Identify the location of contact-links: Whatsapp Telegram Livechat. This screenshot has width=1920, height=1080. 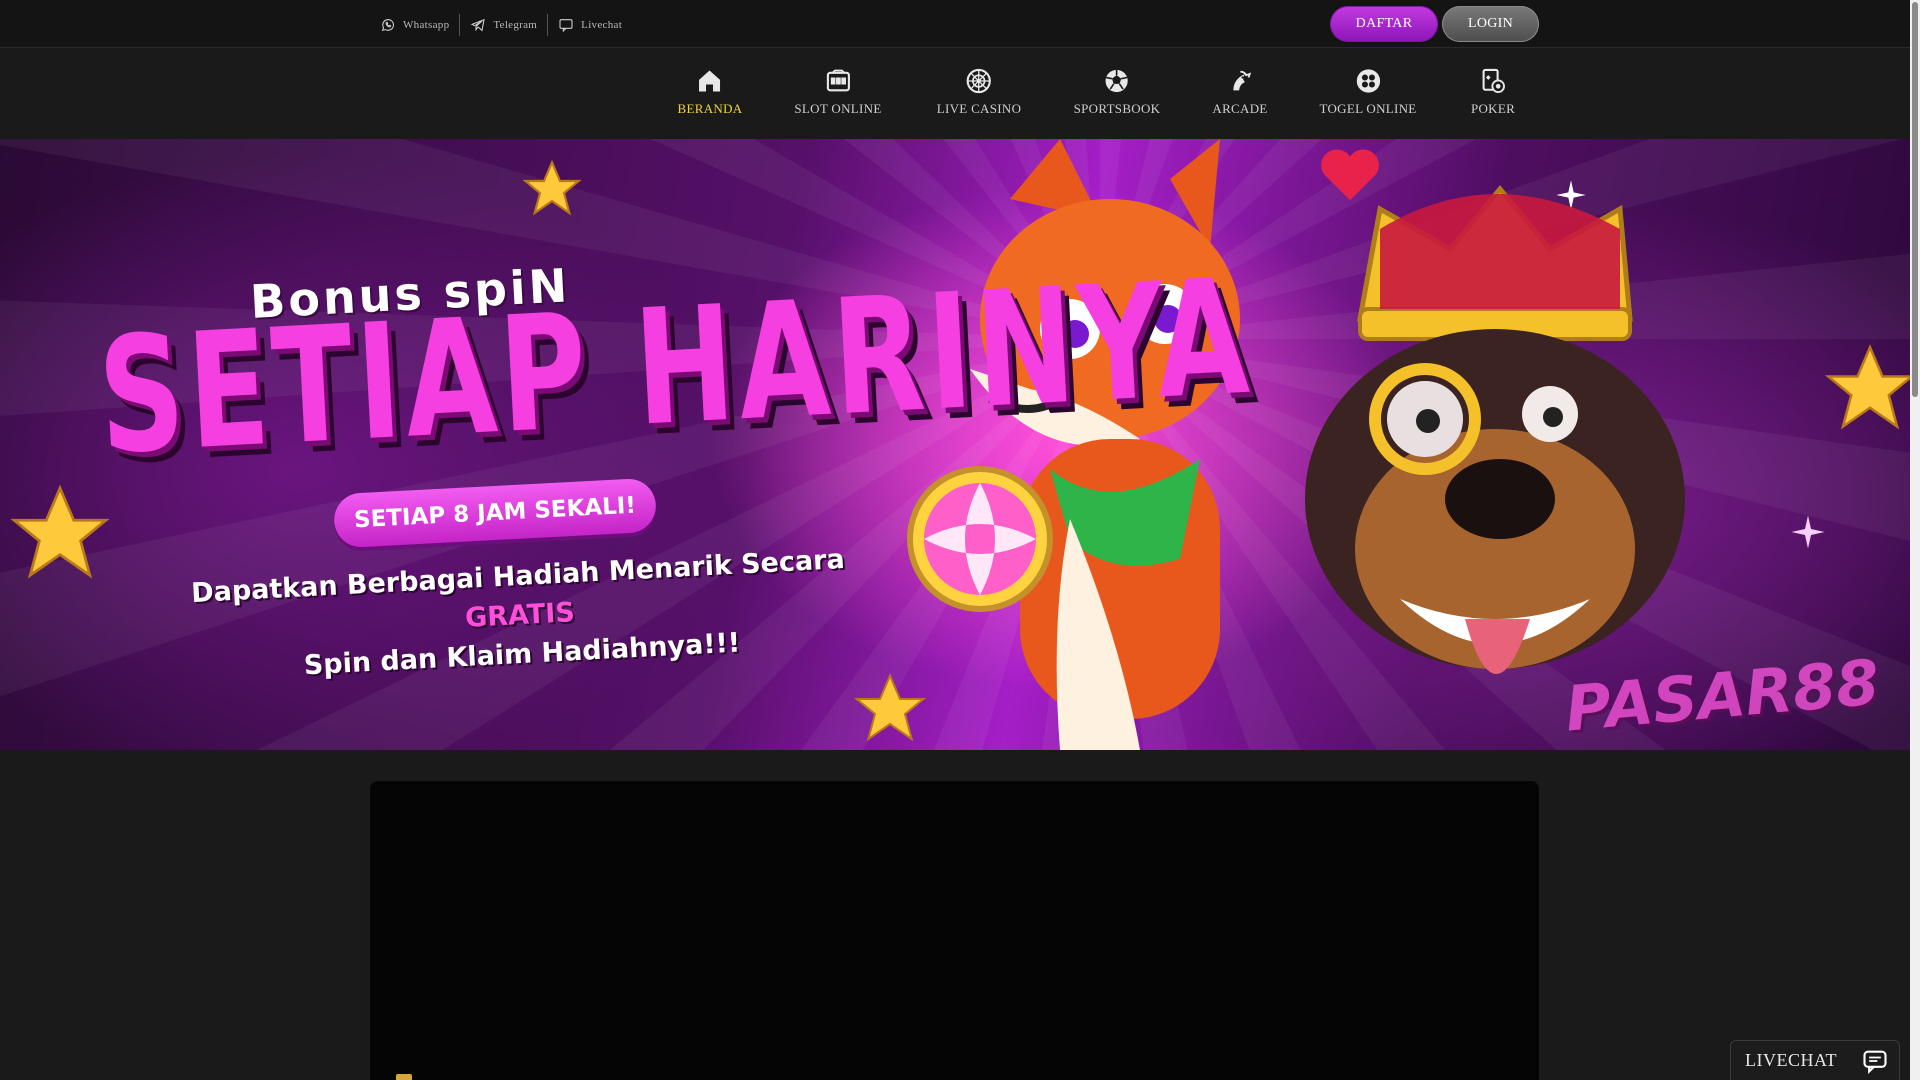
(506, 25).